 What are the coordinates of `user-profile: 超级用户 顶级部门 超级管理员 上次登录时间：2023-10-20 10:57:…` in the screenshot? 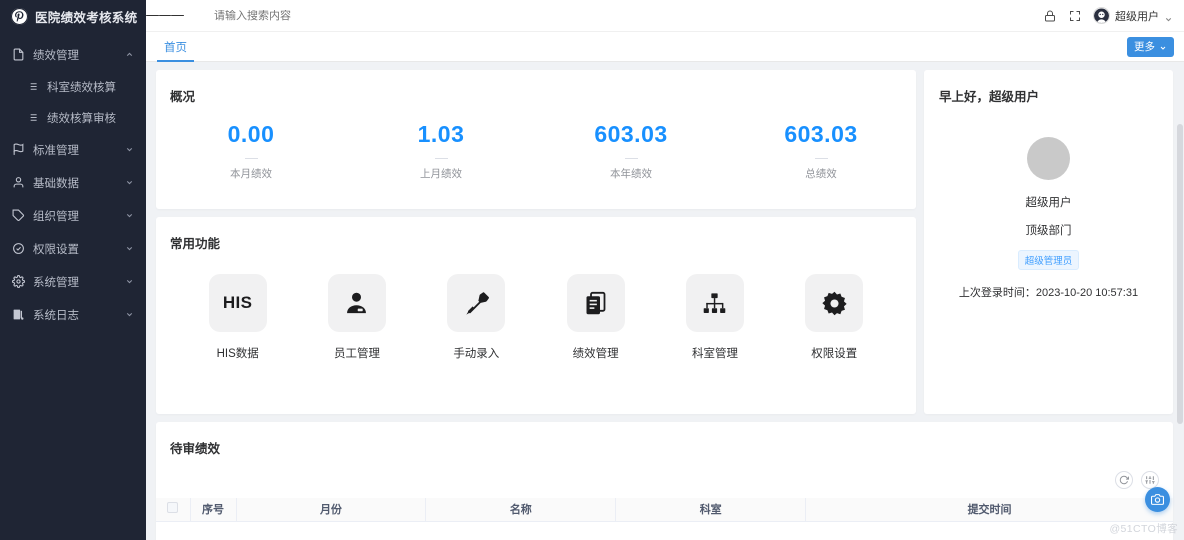 It's located at (1048, 259).